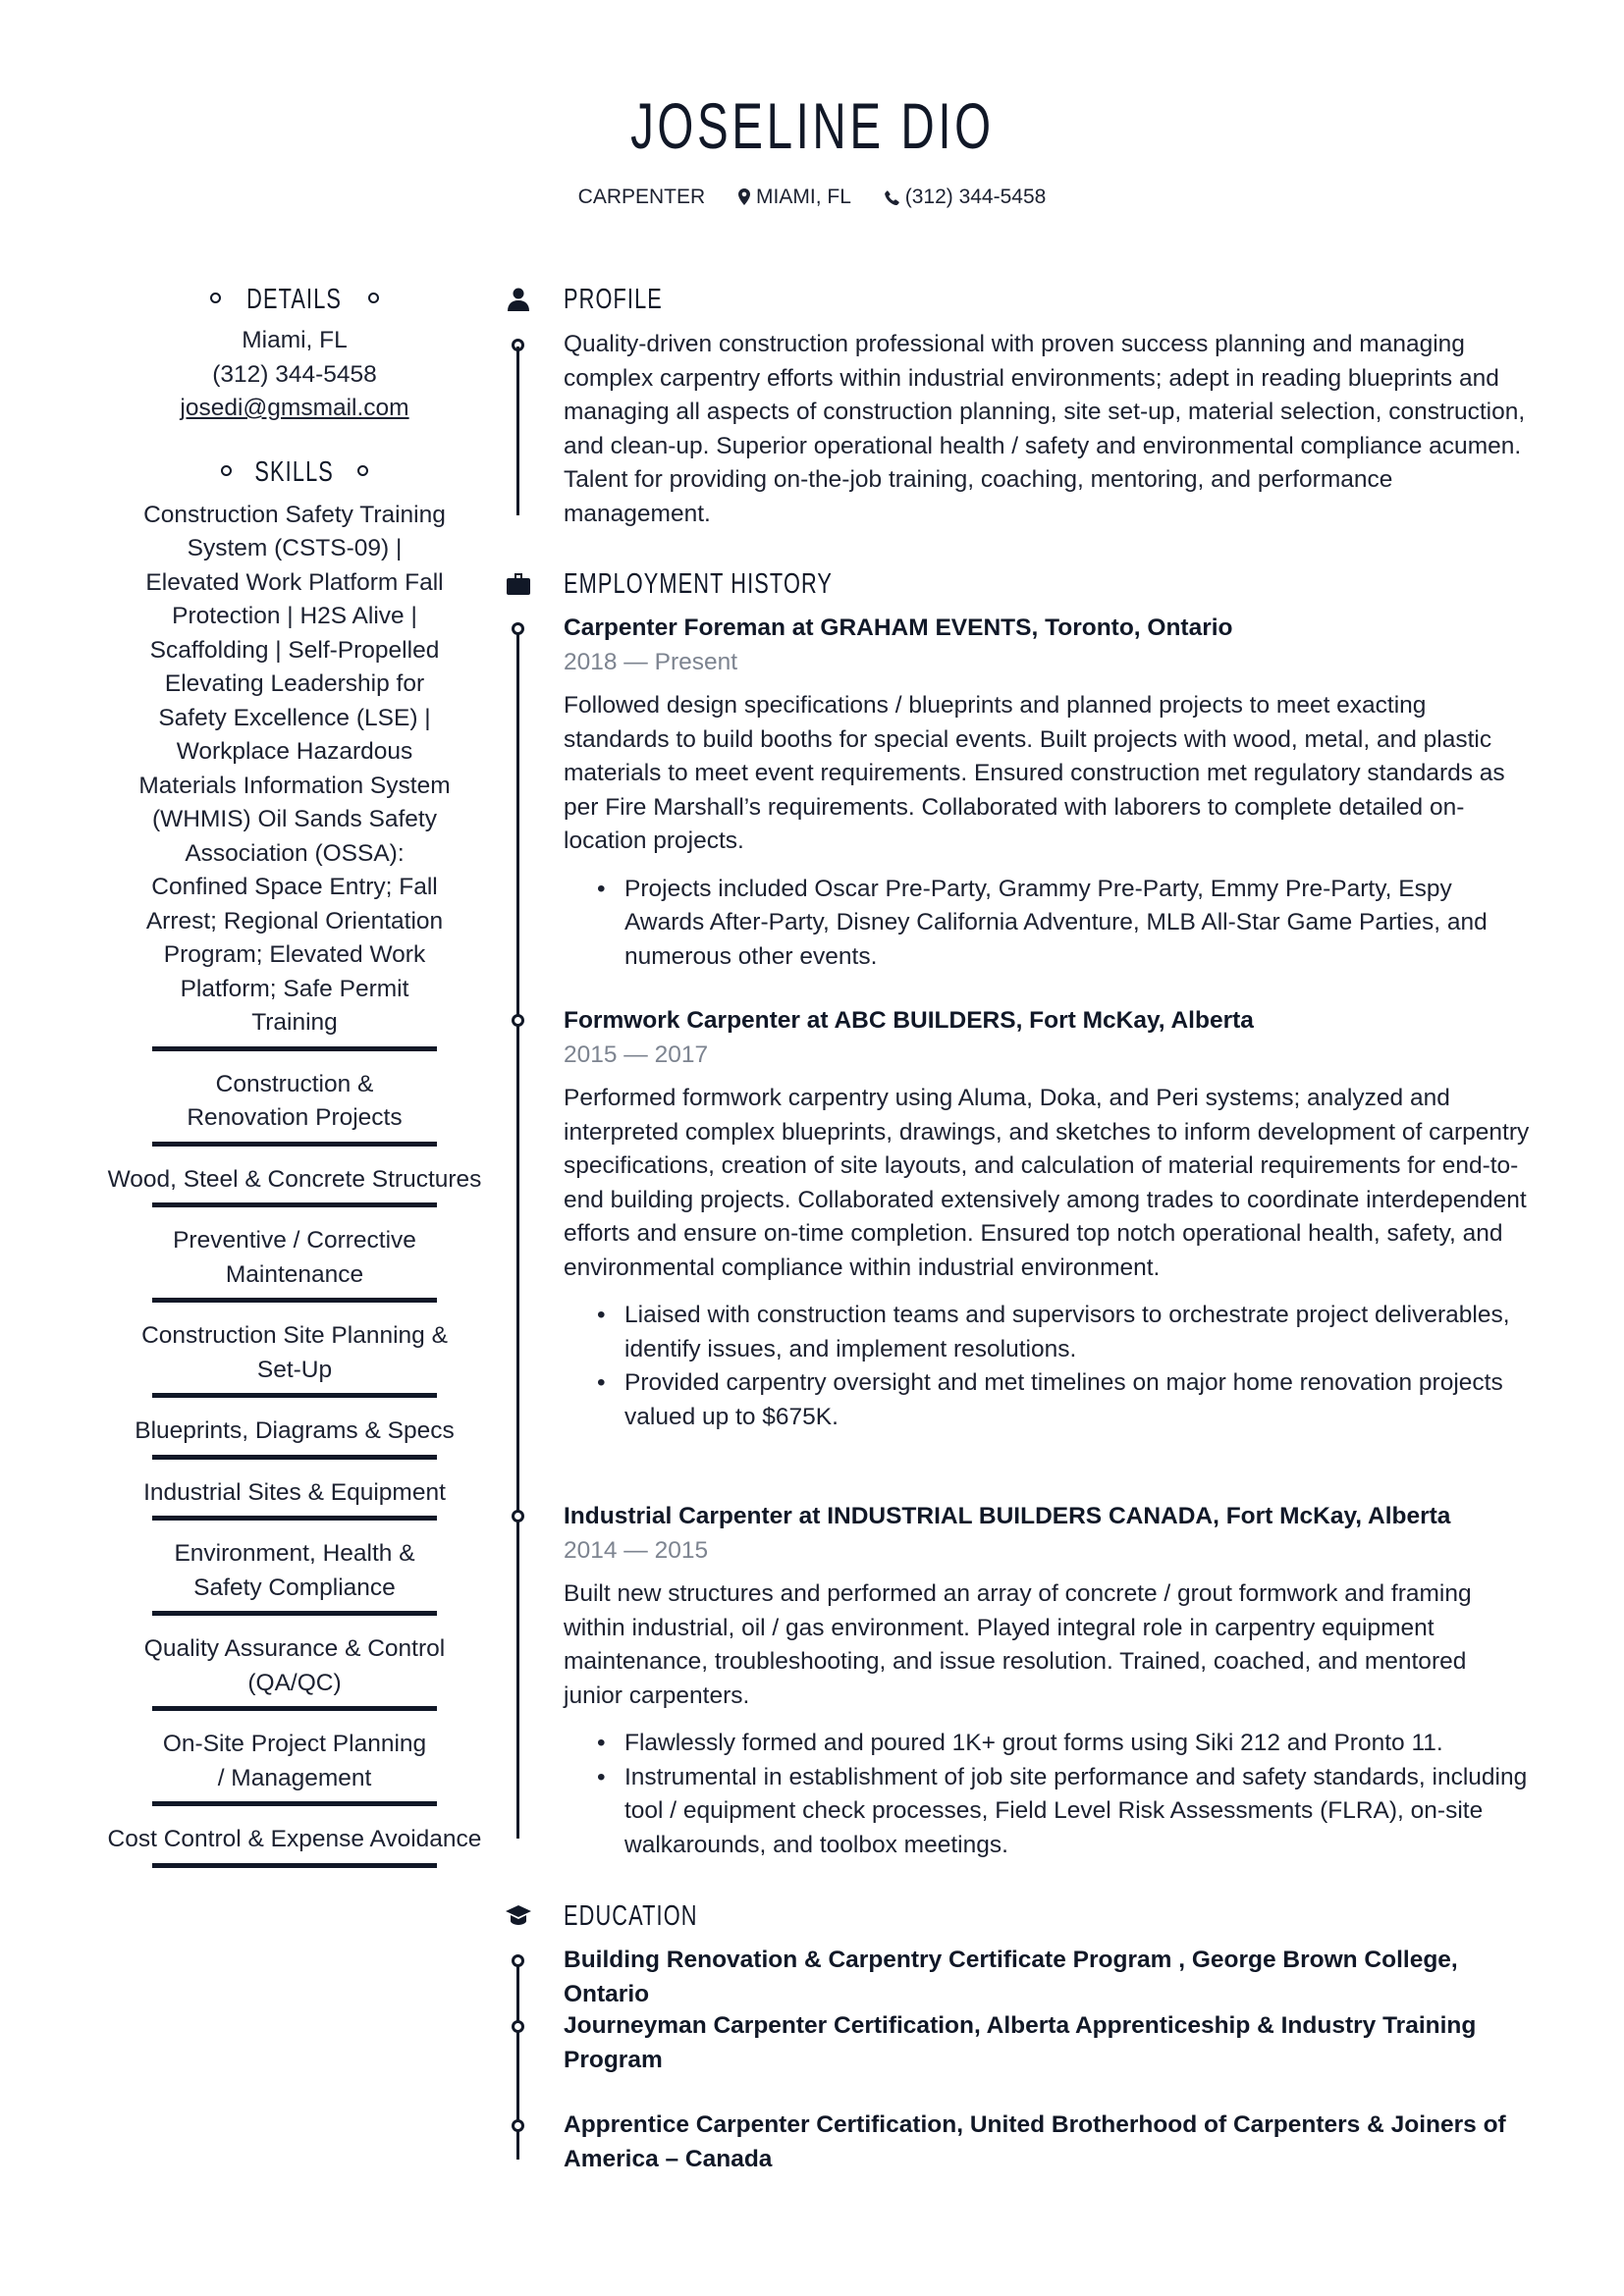 The height and width of the screenshot is (2296, 1624). What do you see at coordinates (294, 1839) in the screenshot?
I see `skill-name: Cost Control & Expense Avoidance` at bounding box center [294, 1839].